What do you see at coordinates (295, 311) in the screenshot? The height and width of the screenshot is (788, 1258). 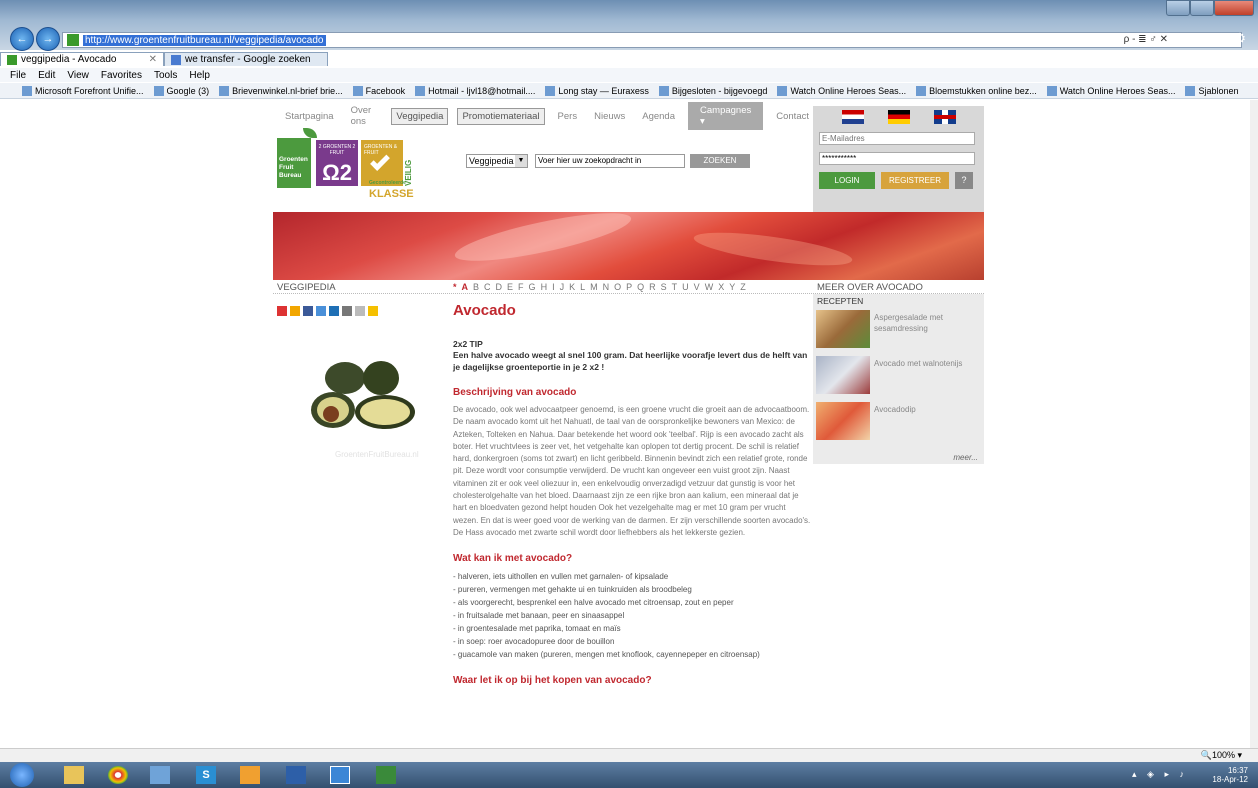 I see `rss-icon` at bounding box center [295, 311].